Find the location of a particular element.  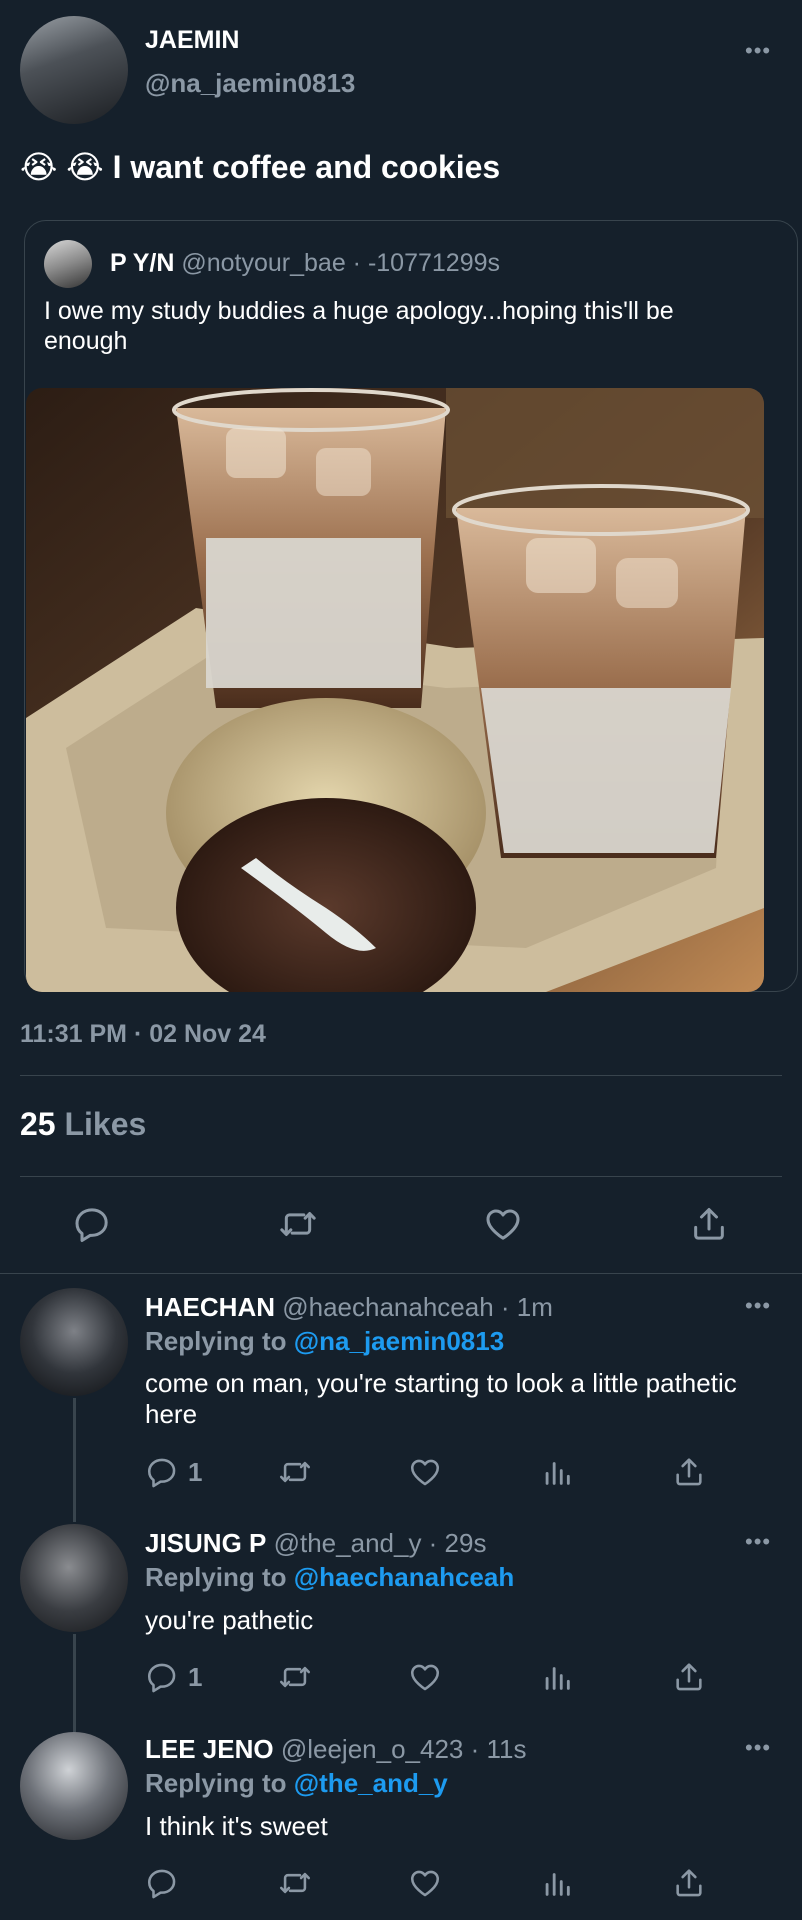

reply-display-name: LEE JENO is located at coordinates (209, 1749).